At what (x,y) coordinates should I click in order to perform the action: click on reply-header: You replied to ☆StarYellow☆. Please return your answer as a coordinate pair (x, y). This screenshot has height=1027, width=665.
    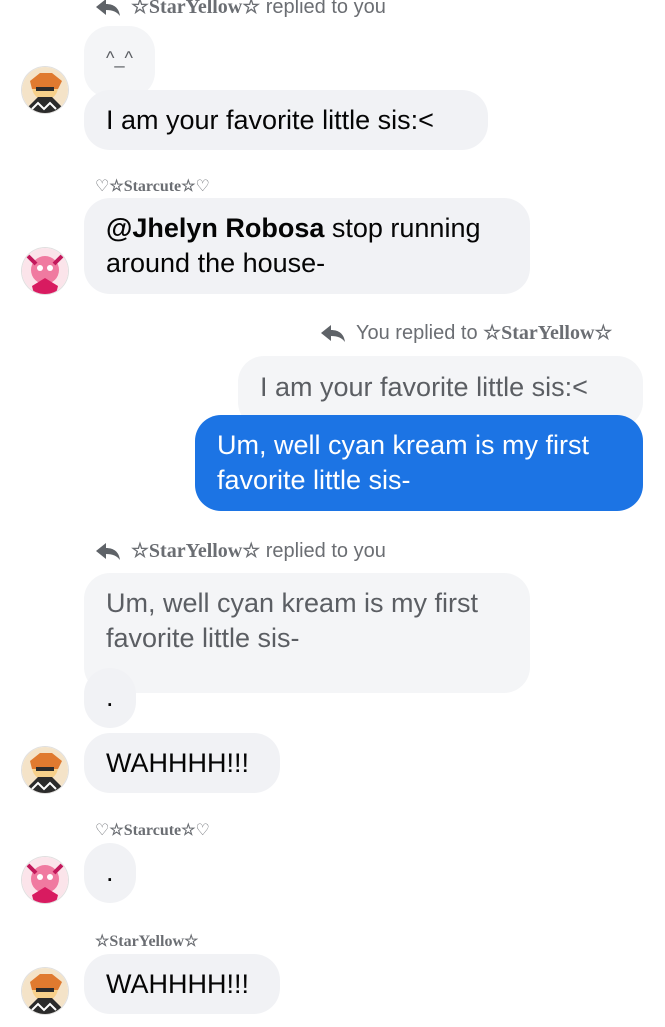
    Looking at the image, I should click on (466, 332).